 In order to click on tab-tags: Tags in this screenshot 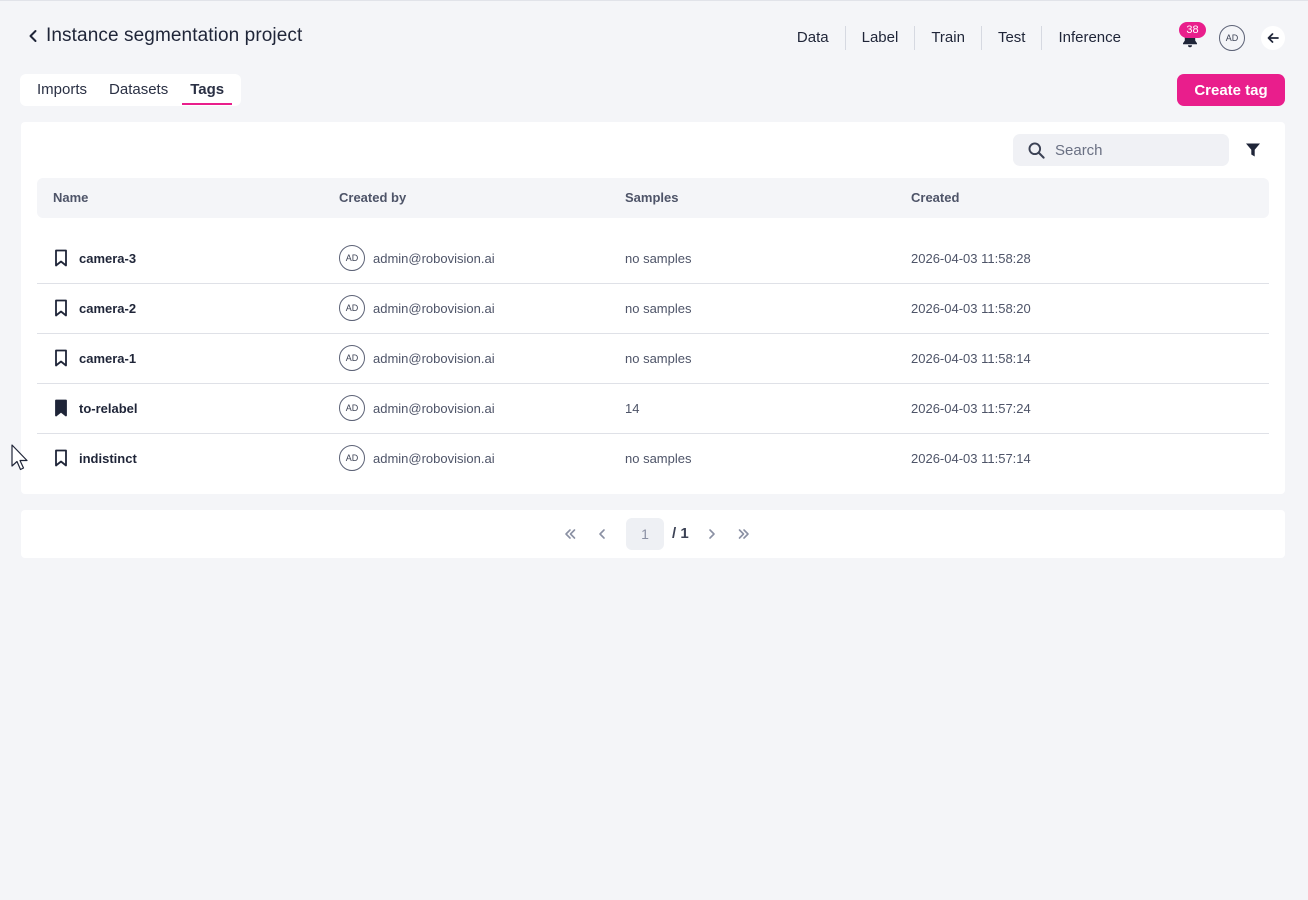, I will do `click(207, 90)`.